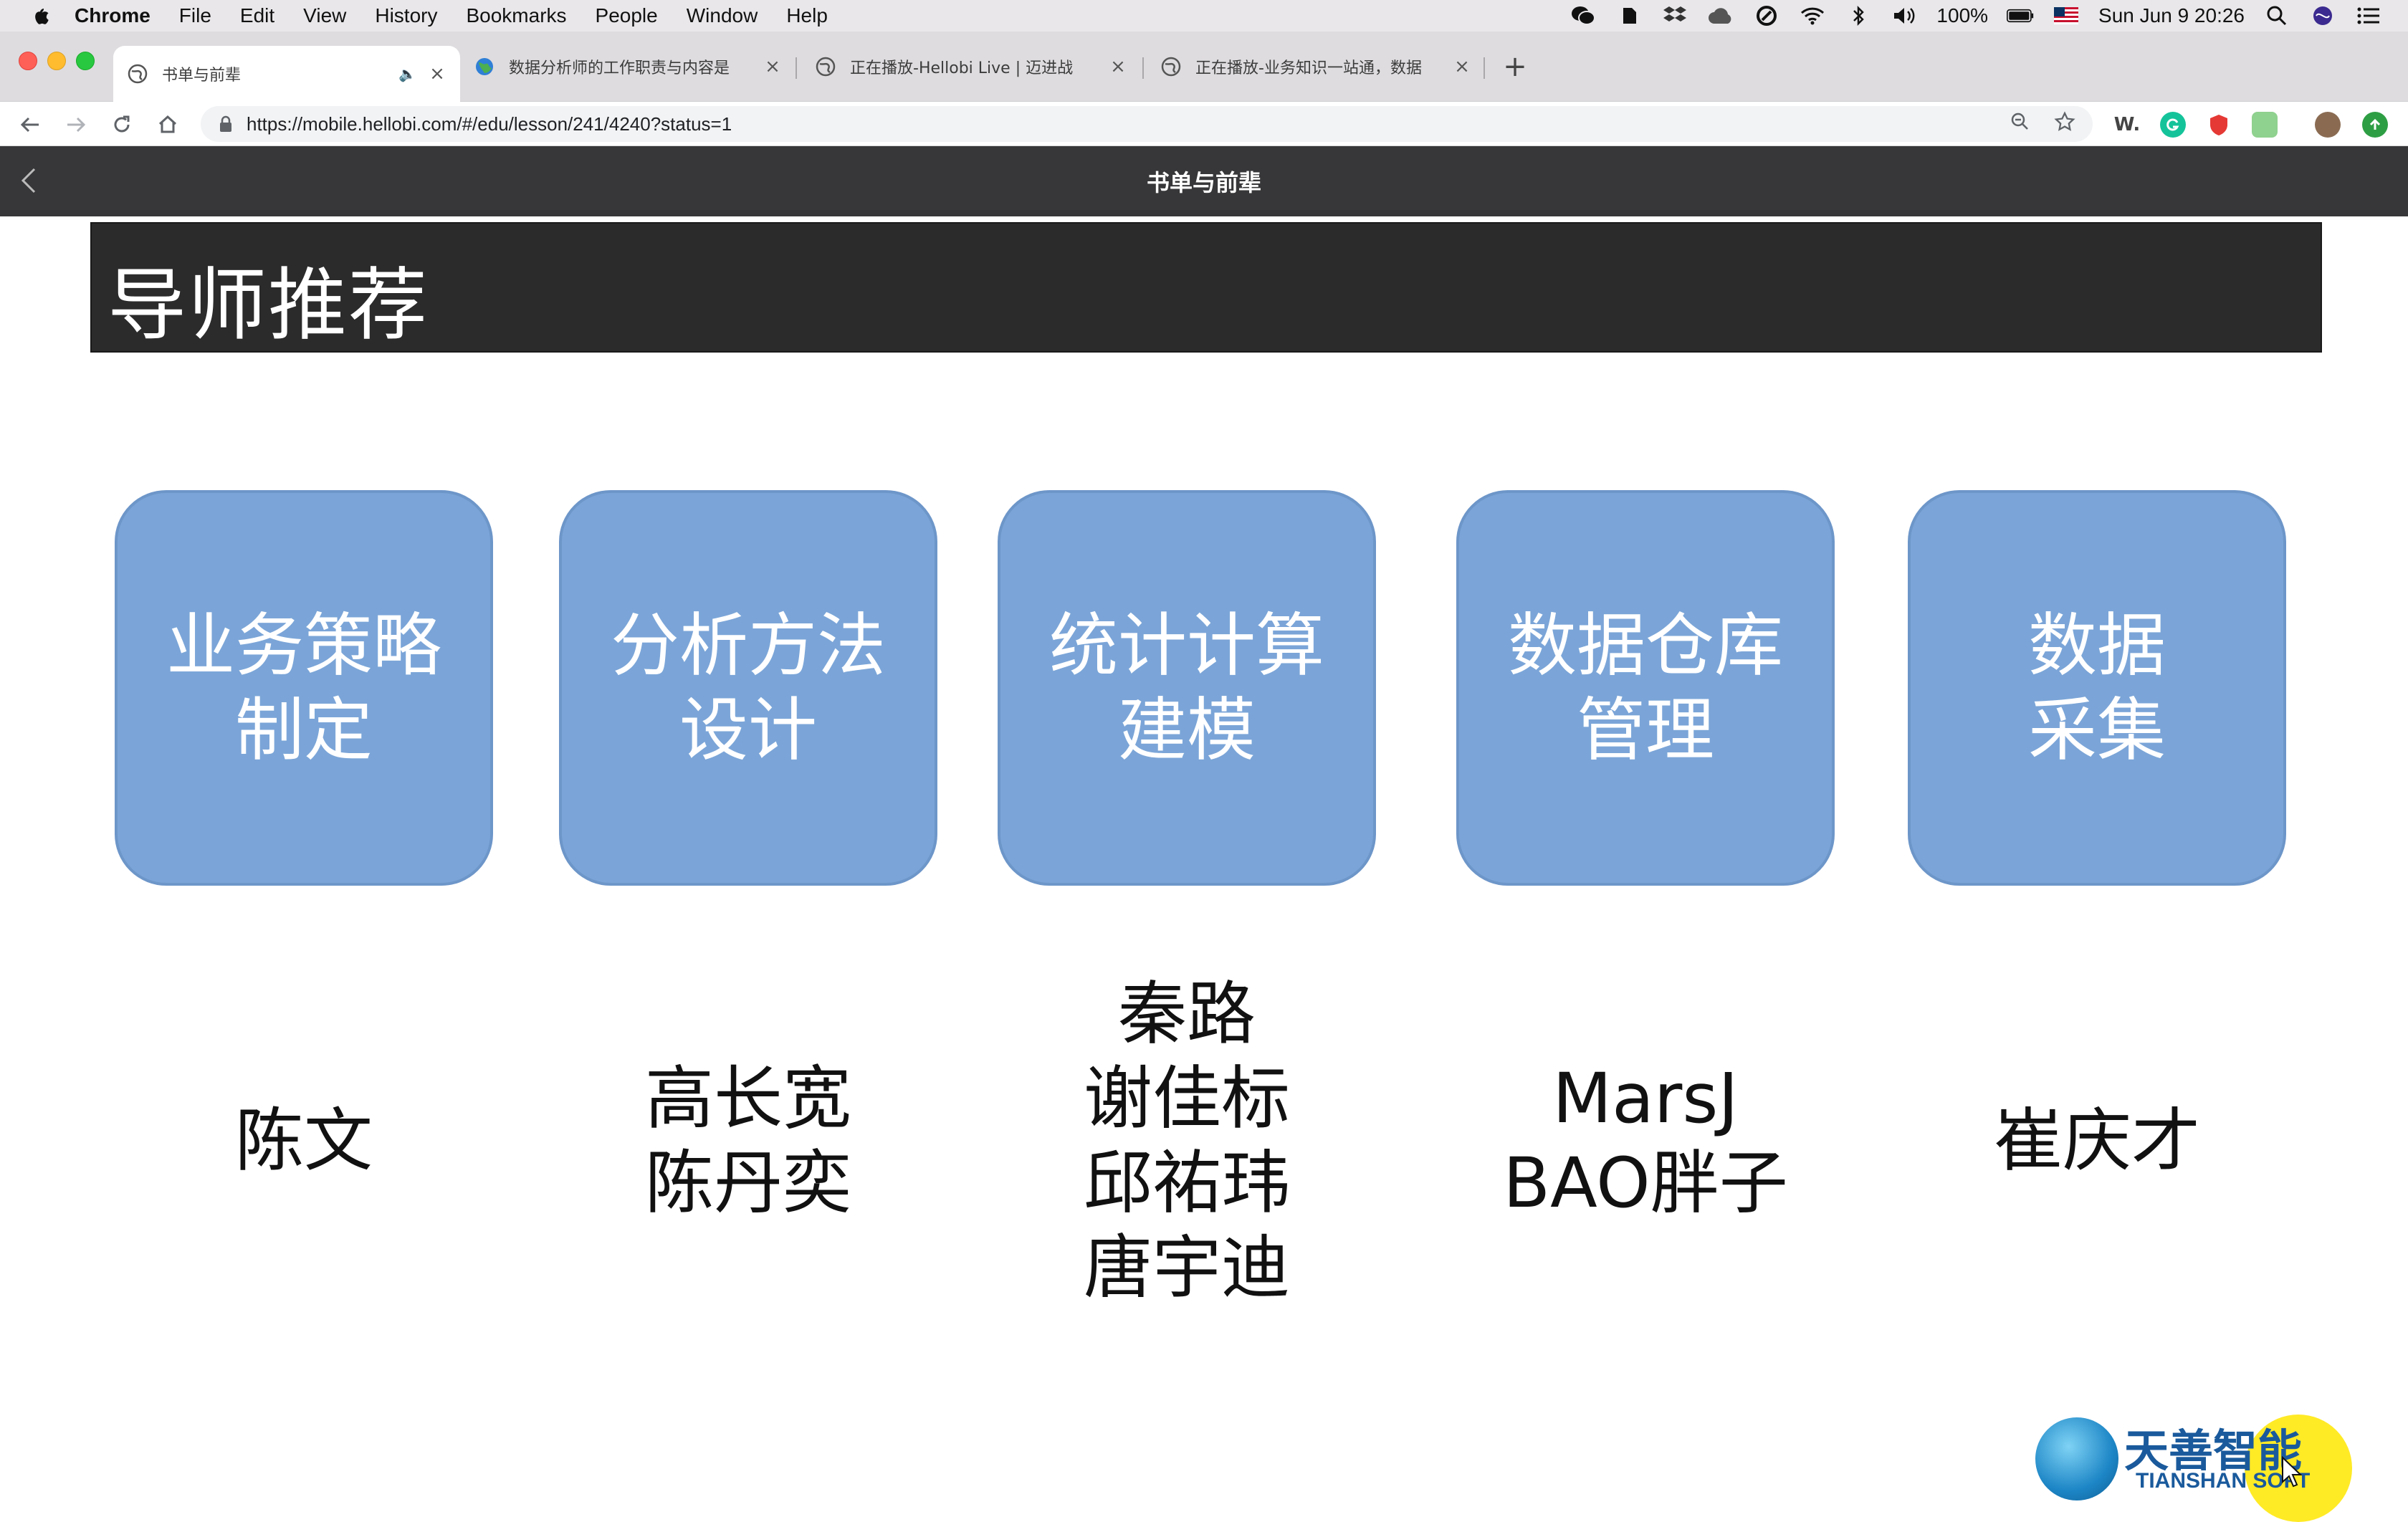 Image resolution: width=2408 pixels, height=1522 pixels. I want to click on tab-3: 正在播放-业务知识一站通，数据 ×, so click(1316, 66).